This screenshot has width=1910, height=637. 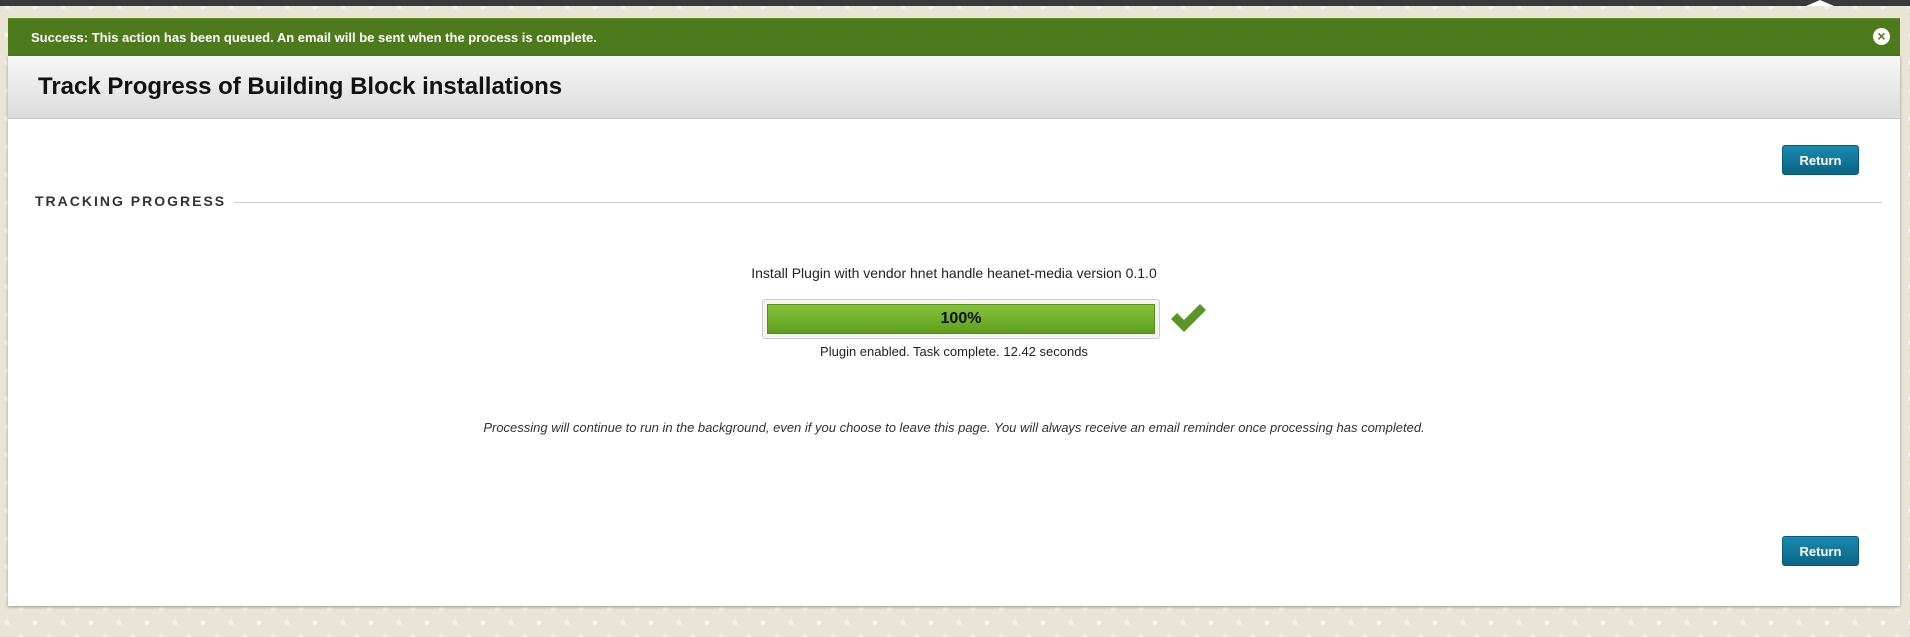 What do you see at coordinates (1188, 318) in the screenshot?
I see `checkmark-icon` at bounding box center [1188, 318].